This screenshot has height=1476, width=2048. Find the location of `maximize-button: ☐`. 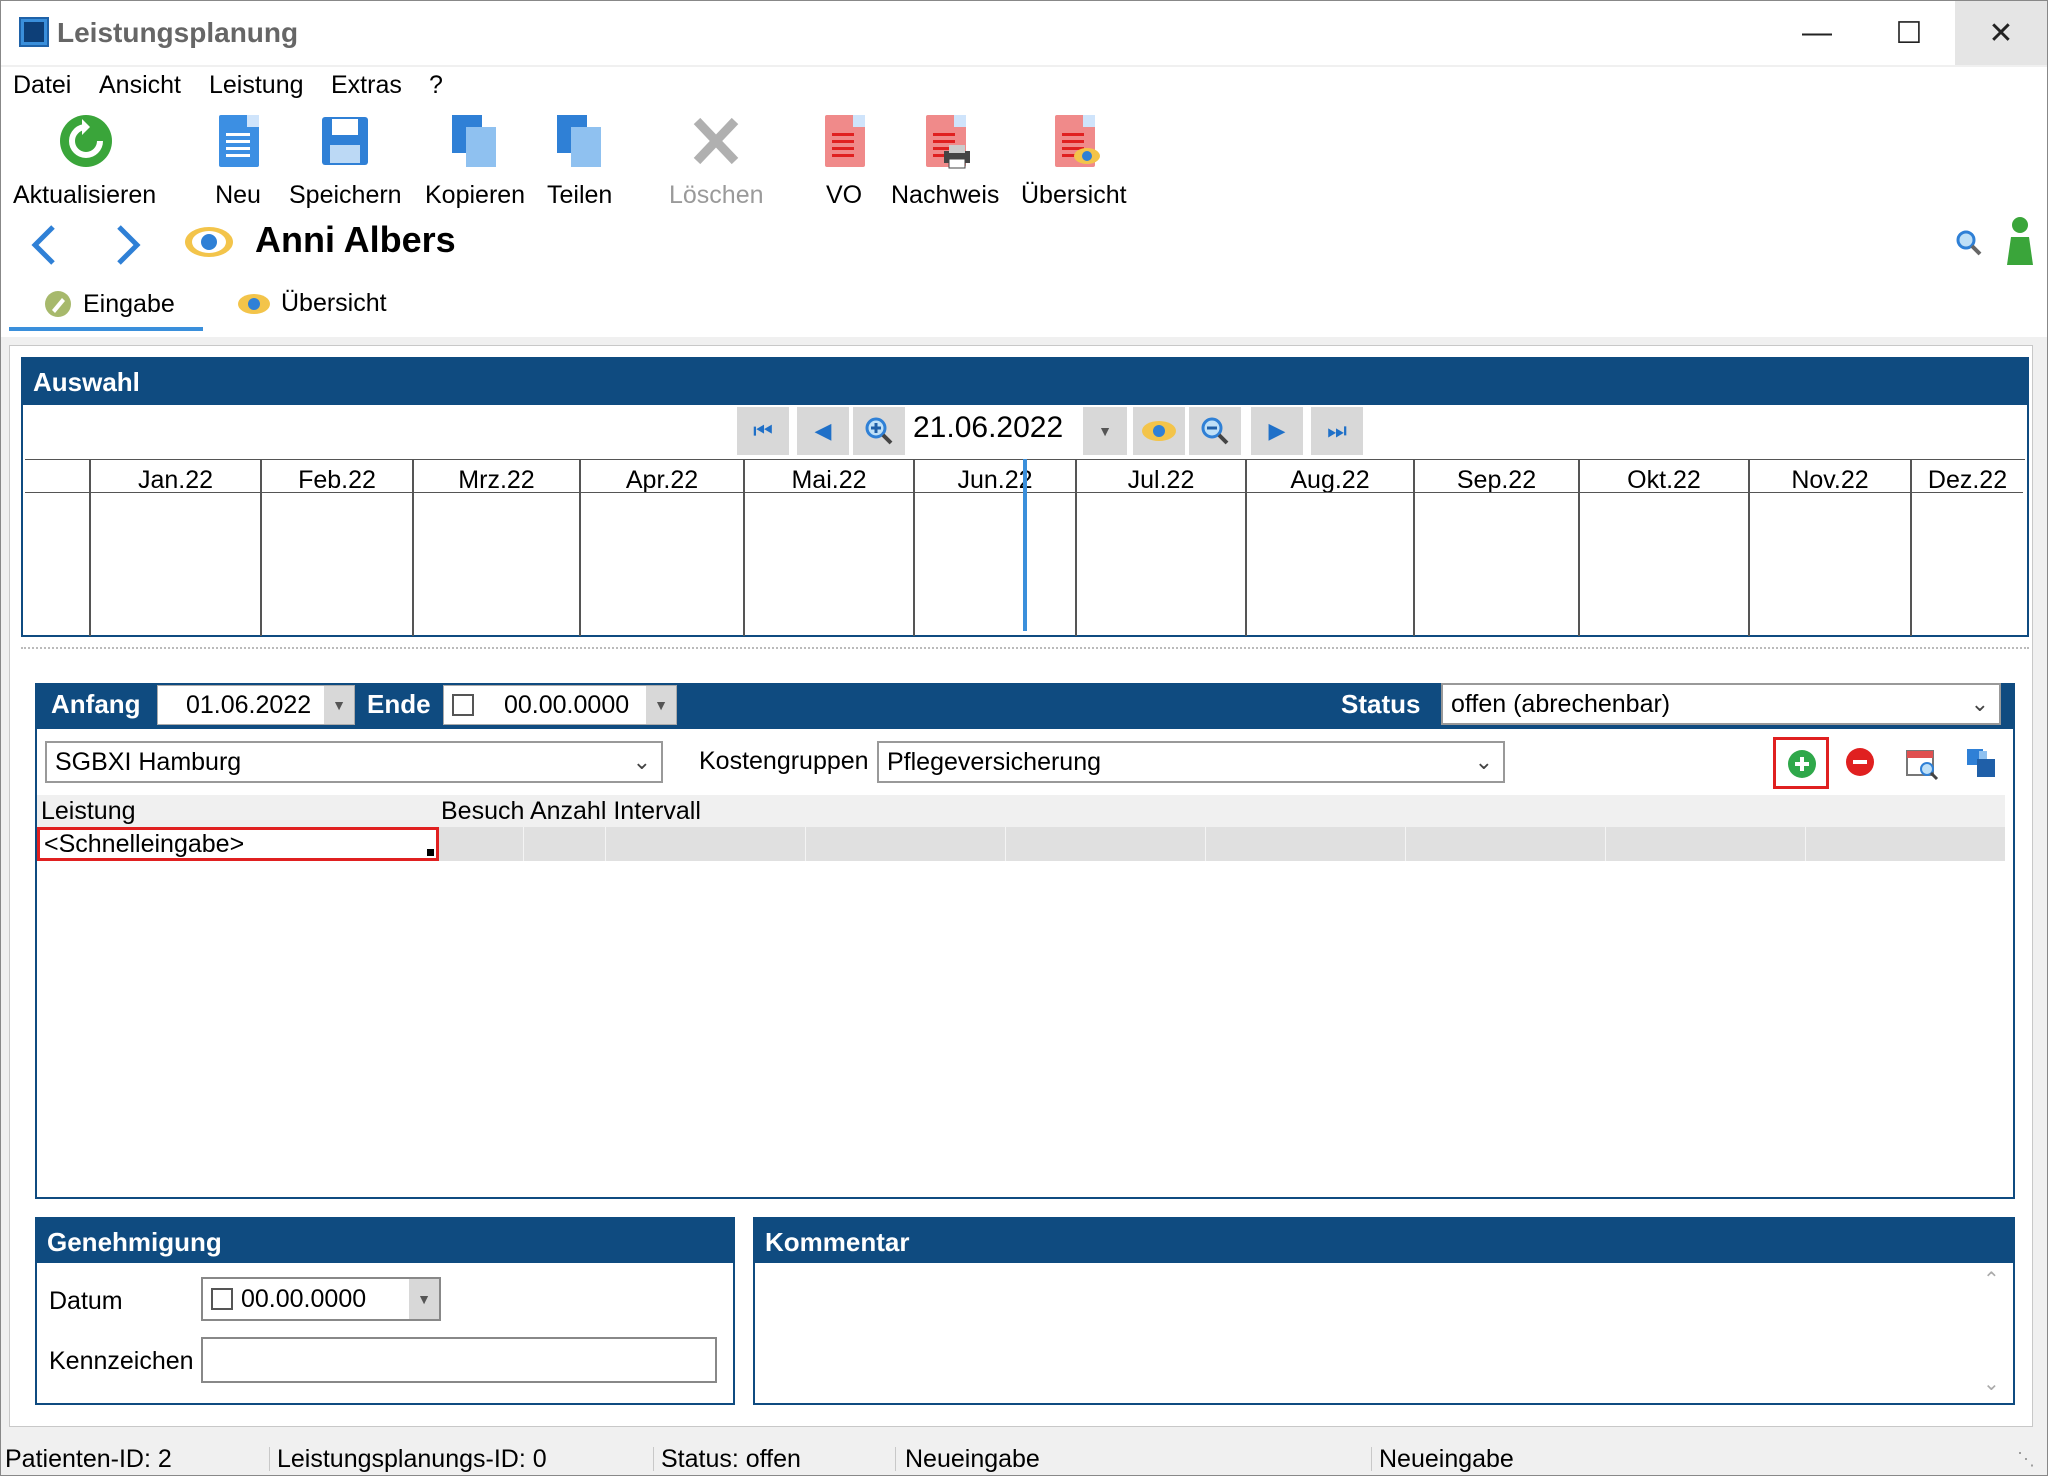

maximize-button: ☐ is located at coordinates (1909, 33).